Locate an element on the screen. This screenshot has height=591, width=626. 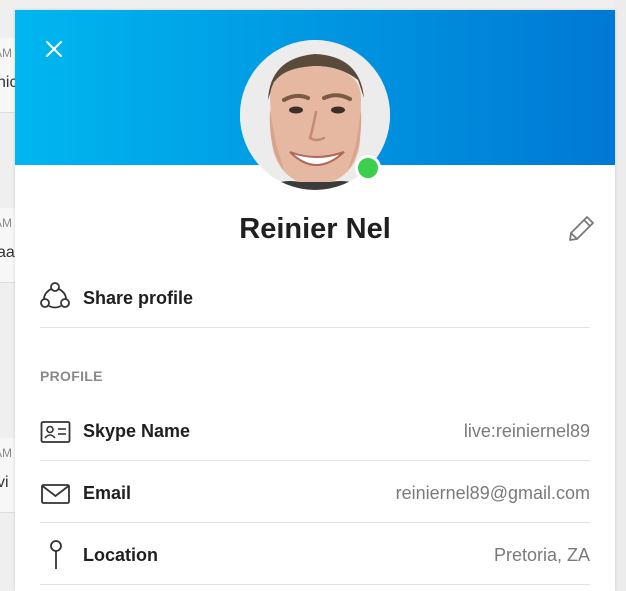
profile-field-skype-name: Skype Name live:reiniernel89 is located at coordinates (315, 432).